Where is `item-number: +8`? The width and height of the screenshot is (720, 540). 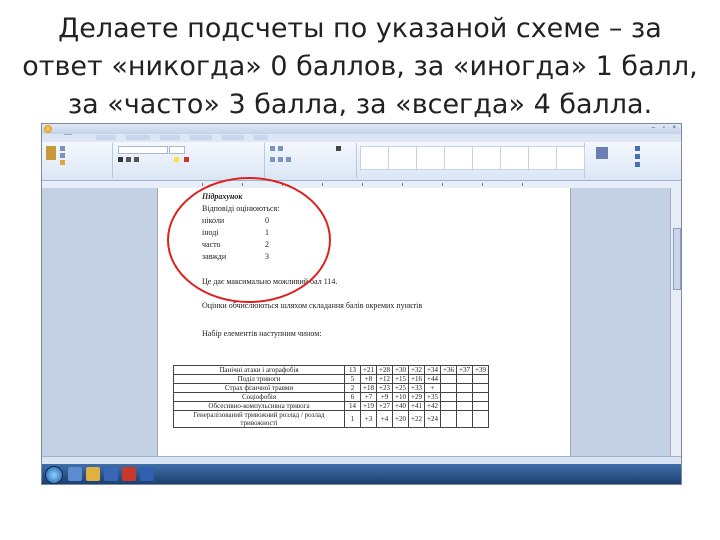
item-number: +8 is located at coordinates (368, 379).